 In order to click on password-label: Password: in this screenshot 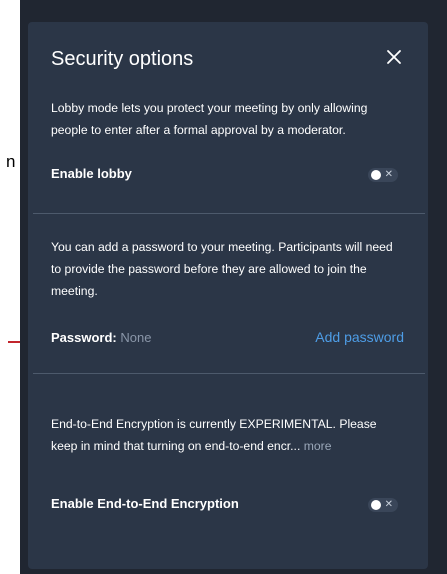, I will do `click(84, 337)`.